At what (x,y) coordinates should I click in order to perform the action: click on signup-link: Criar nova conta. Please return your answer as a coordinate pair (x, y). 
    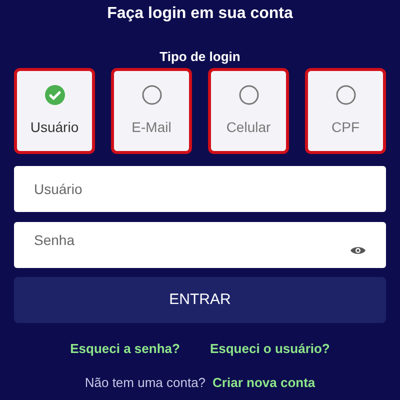
    Looking at the image, I should click on (264, 382).